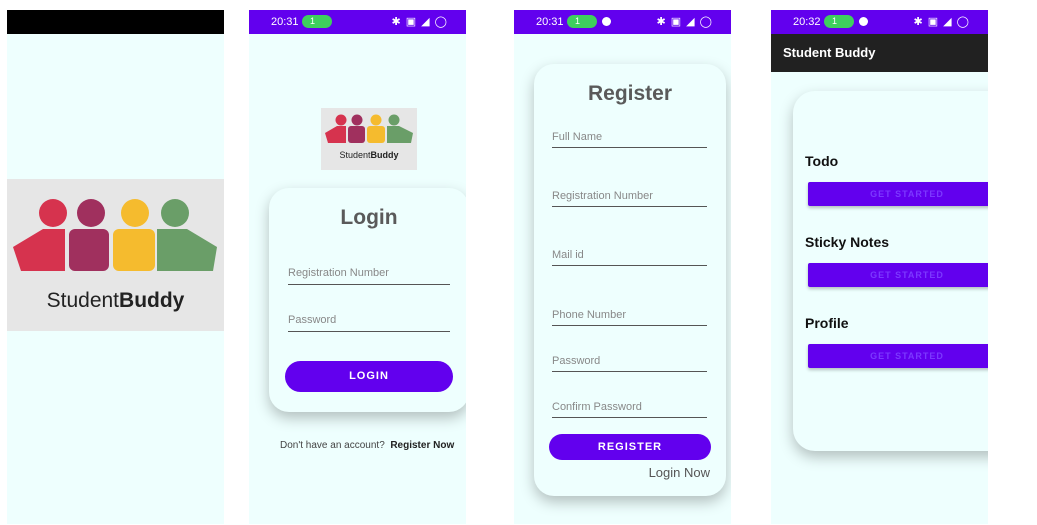 This screenshot has width=1037, height=525. Describe the element at coordinates (369, 376) in the screenshot. I see `login-button: LOGIN` at that location.